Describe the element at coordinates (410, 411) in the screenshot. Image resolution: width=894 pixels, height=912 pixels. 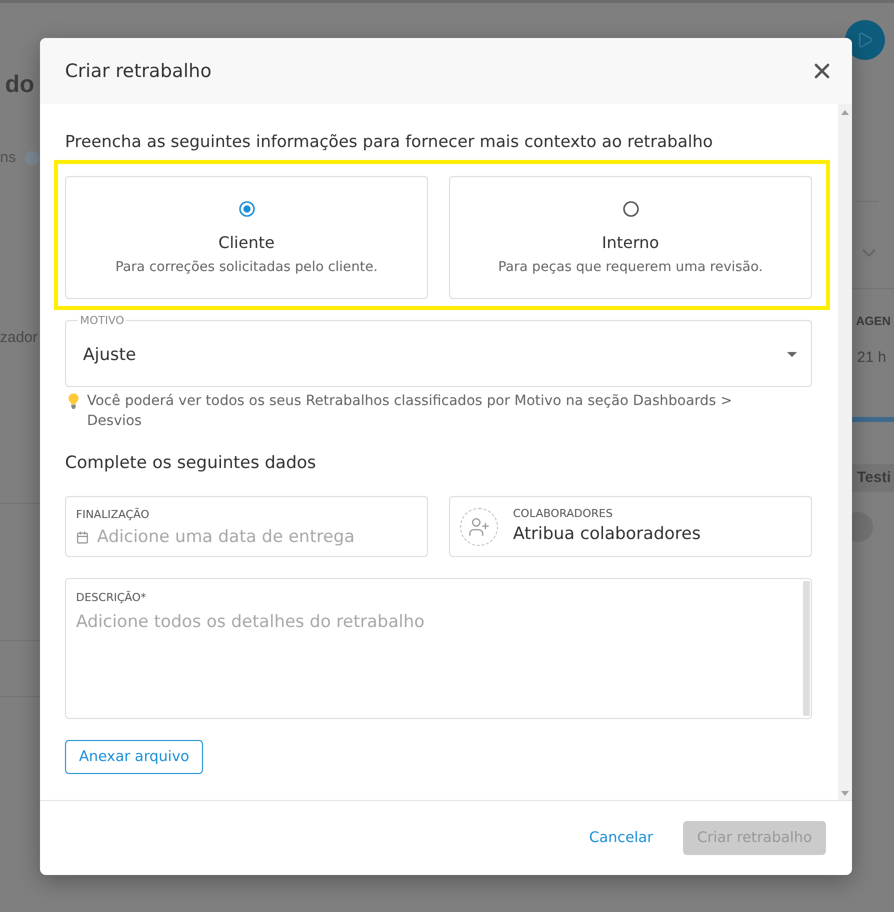
I see `hint-text: Você poderá ver todos os seus Retrabalhos classificados por Motivo na seção Dashboards > Desvios` at that location.